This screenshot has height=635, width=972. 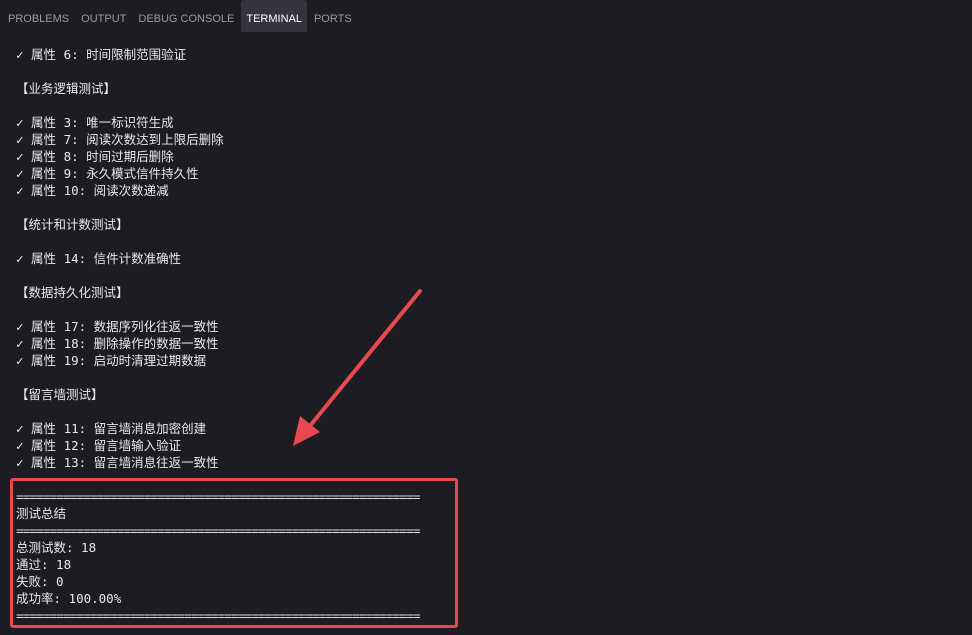 I want to click on annotation-arrow-icon, so click(x=357, y=367).